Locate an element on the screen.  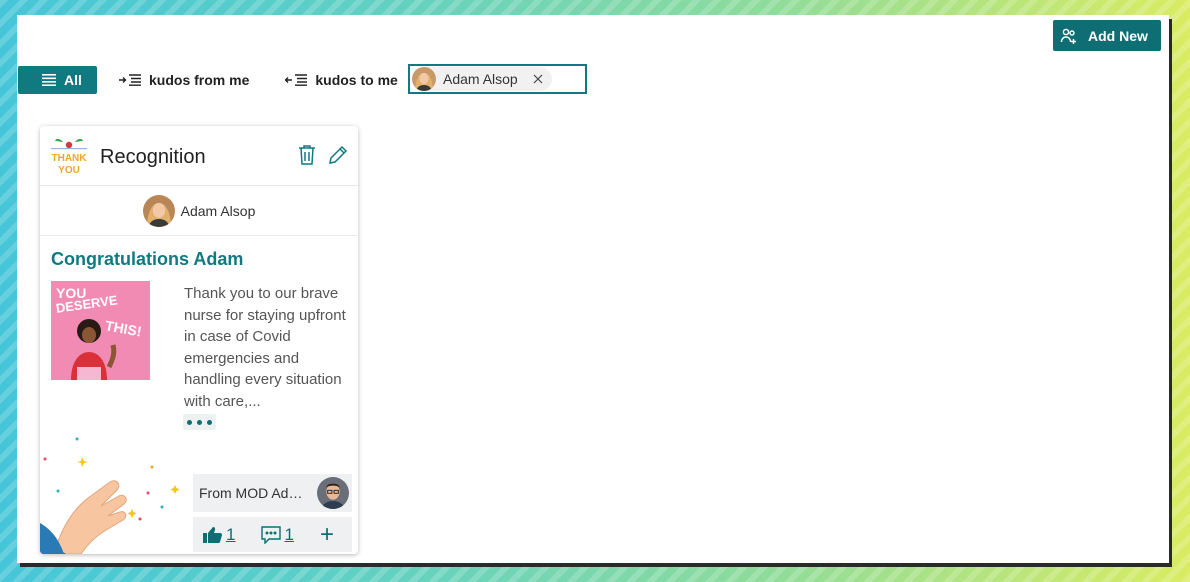
tab-kudos-from-me-label: kudos from me is located at coordinates (199, 80).